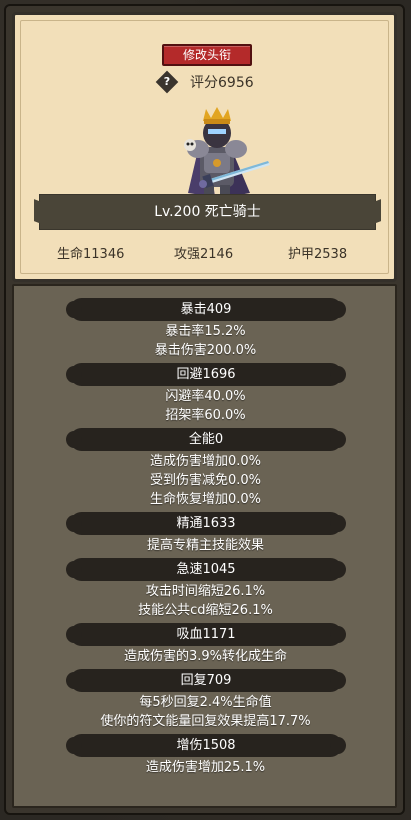 Image resolution: width=411 pixels, height=820 pixels. What do you see at coordinates (205, 461) in the screenshot?
I see `detail-line: 造成伤害增加0.0%` at bounding box center [205, 461].